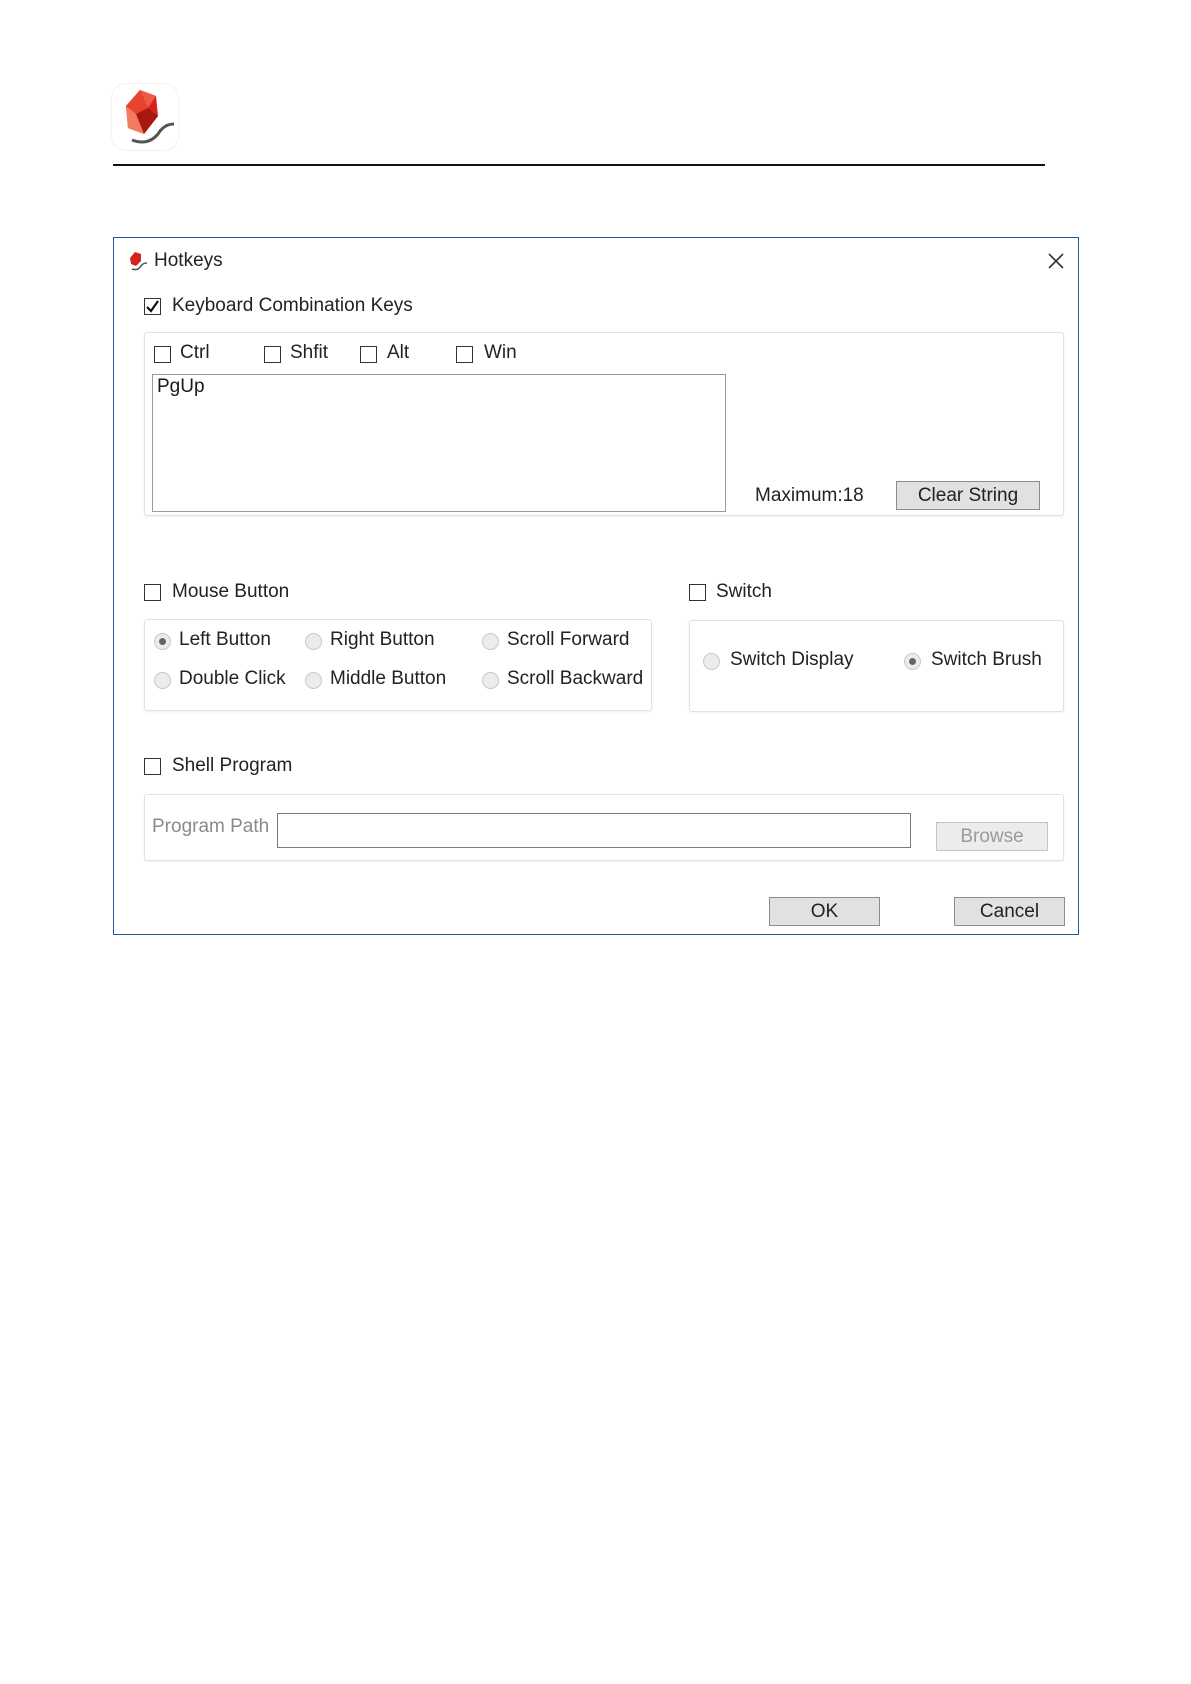 Image resolution: width=1191 pixels, height=1684 pixels. Describe the element at coordinates (579, 165) in the screenshot. I see `header-rule` at that location.